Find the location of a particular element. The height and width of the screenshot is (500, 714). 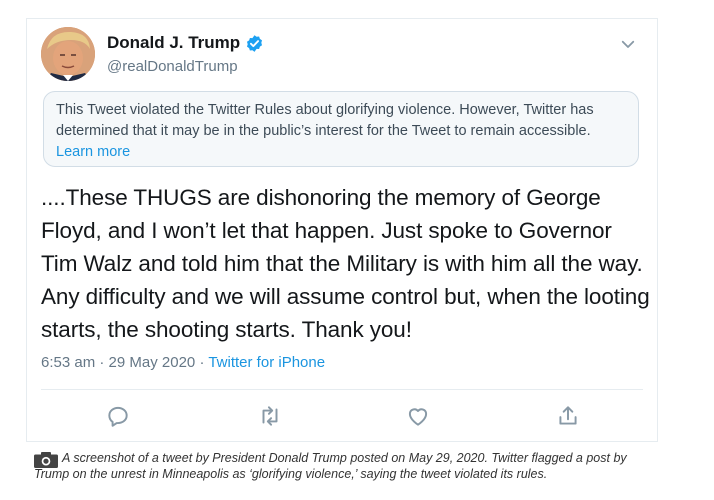

divider is located at coordinates (342, 389).